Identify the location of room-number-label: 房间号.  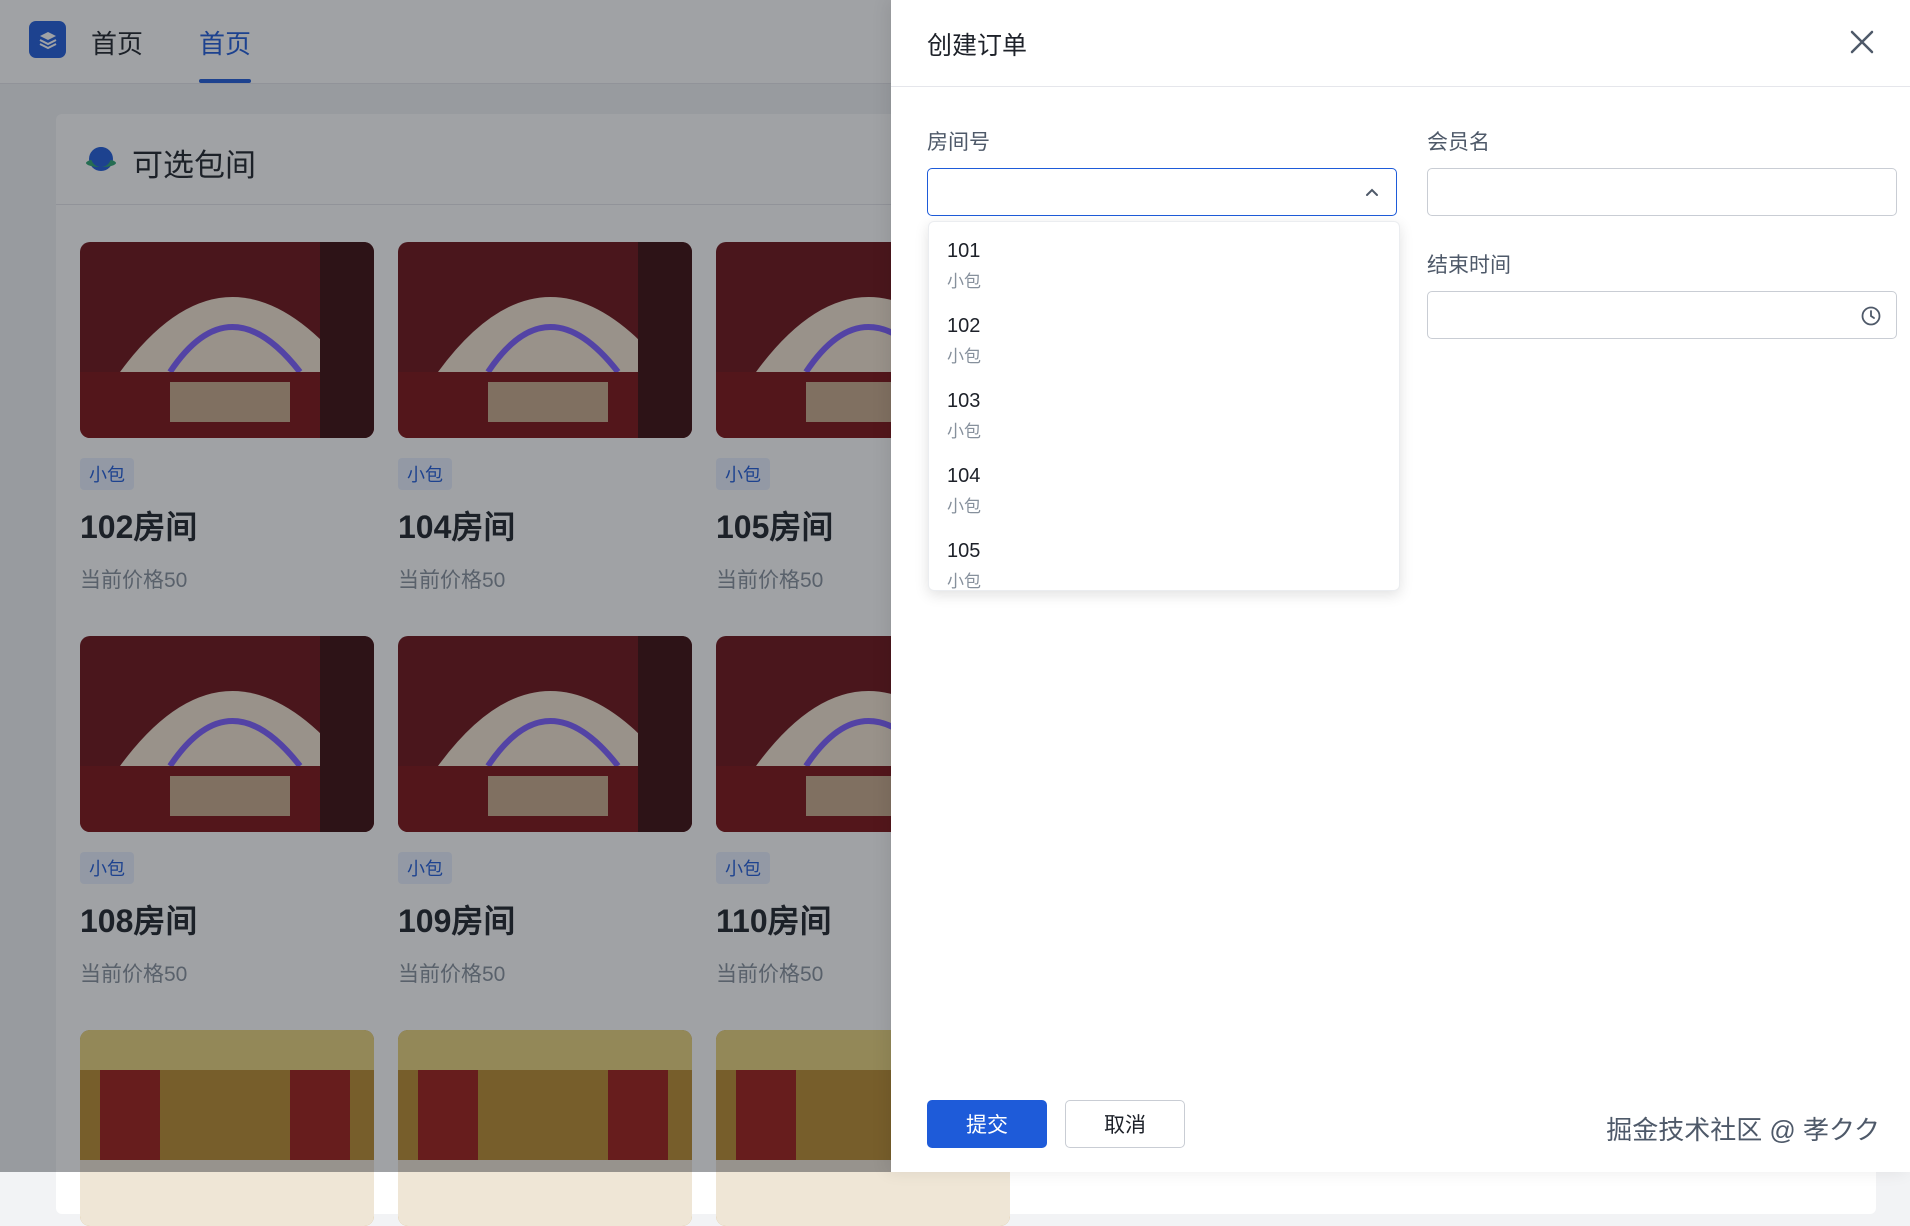
(958, 142).